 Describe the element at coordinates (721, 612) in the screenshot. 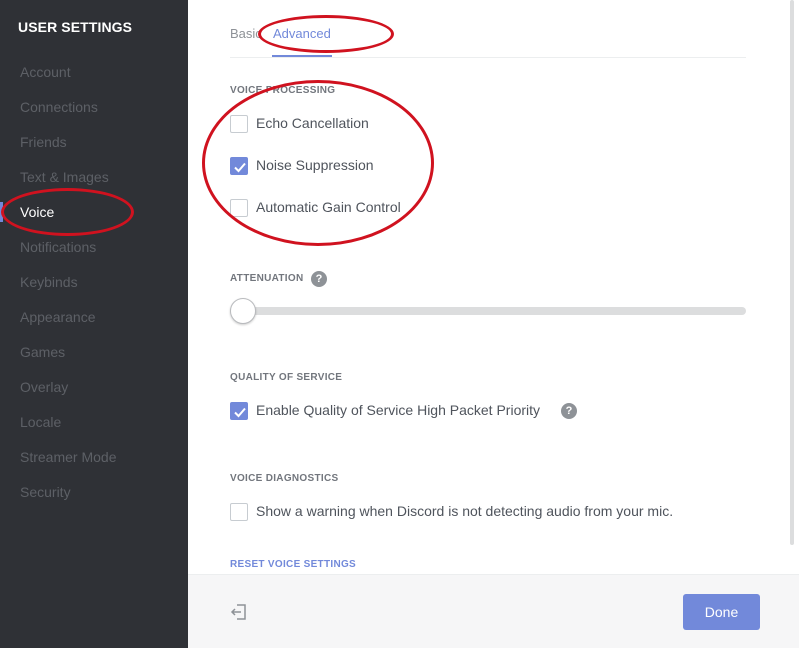

I see `done-button: Done` at that location.